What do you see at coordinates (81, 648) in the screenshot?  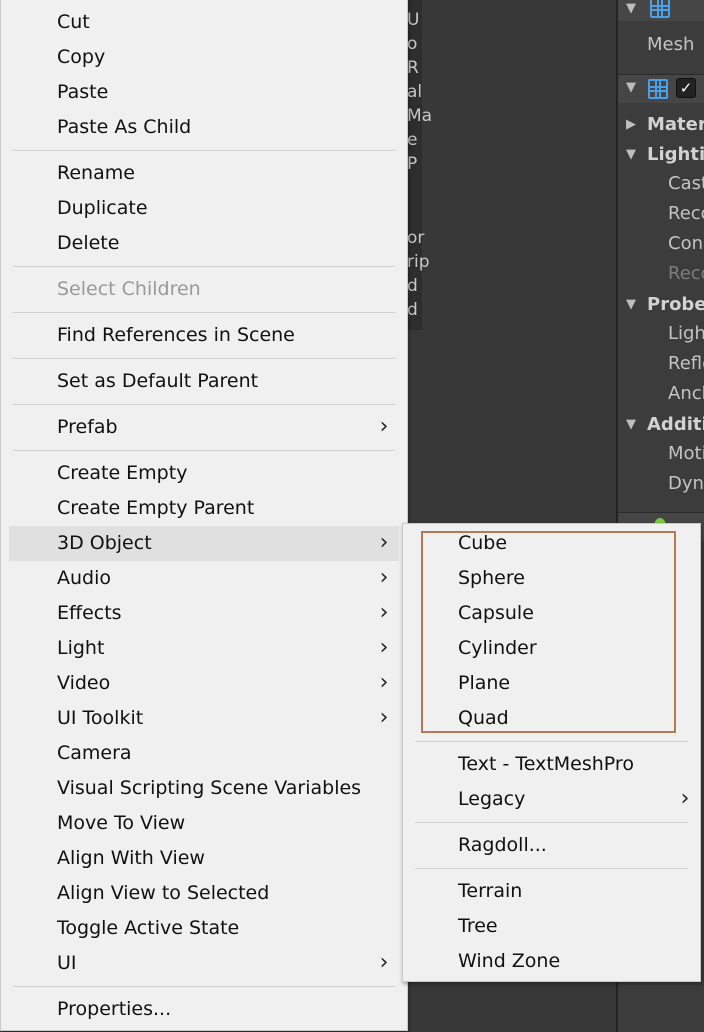 I see `menu-item-label: Light` at bounding box center [81, 648].